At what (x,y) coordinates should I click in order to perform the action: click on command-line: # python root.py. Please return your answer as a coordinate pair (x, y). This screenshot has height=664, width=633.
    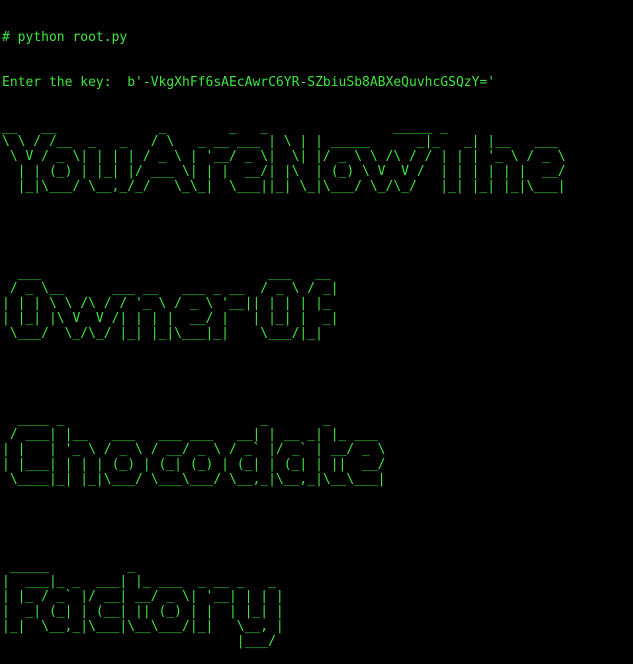
    Looking at the image, I should click on (65, 37).